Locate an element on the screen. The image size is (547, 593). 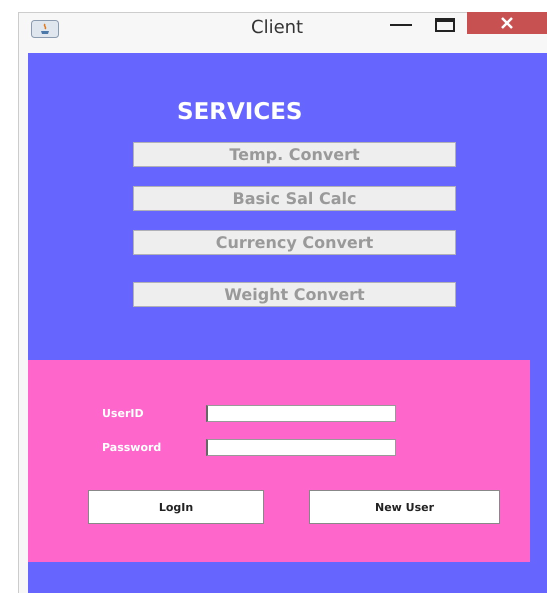
maximize-icon is located at coordinates (445, 25).